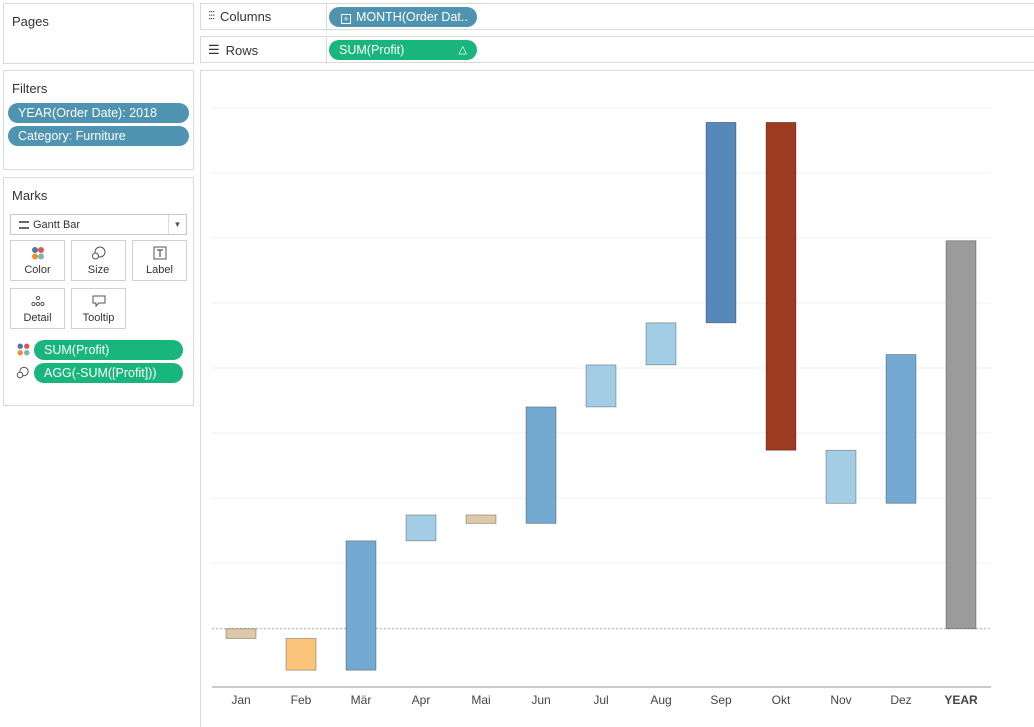 The image size is (1034, 727). Describe the element at coordinates (421, 700) in the screenshot. I see `x-tick-label: Apr` at that location.